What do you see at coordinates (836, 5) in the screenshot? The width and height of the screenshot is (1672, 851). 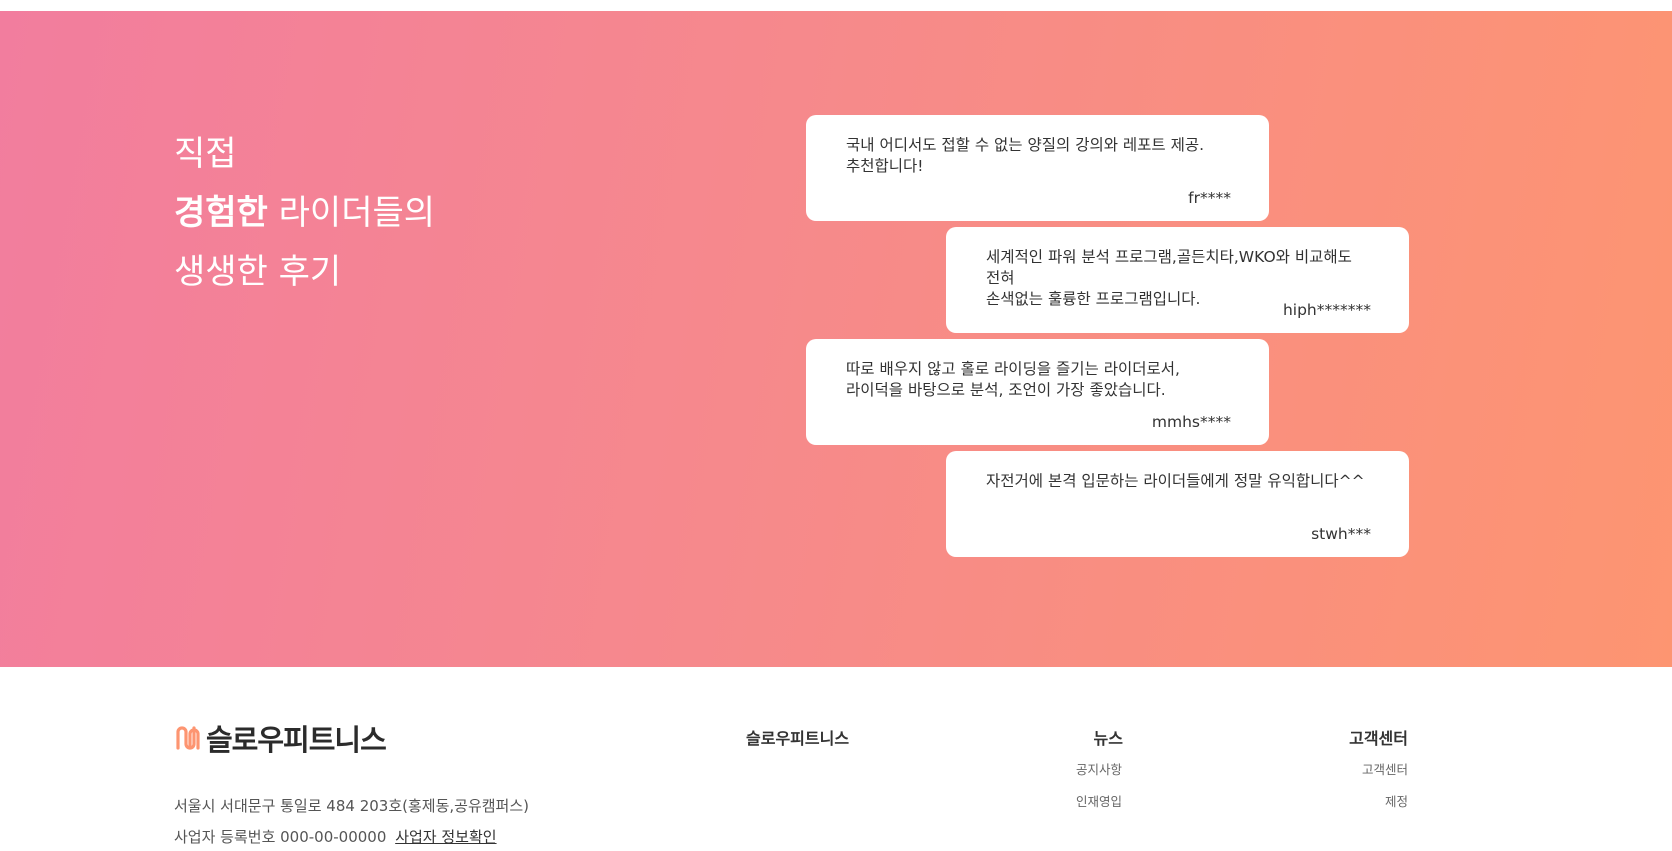 I see `top-strip` at bounding box center [836, 5].